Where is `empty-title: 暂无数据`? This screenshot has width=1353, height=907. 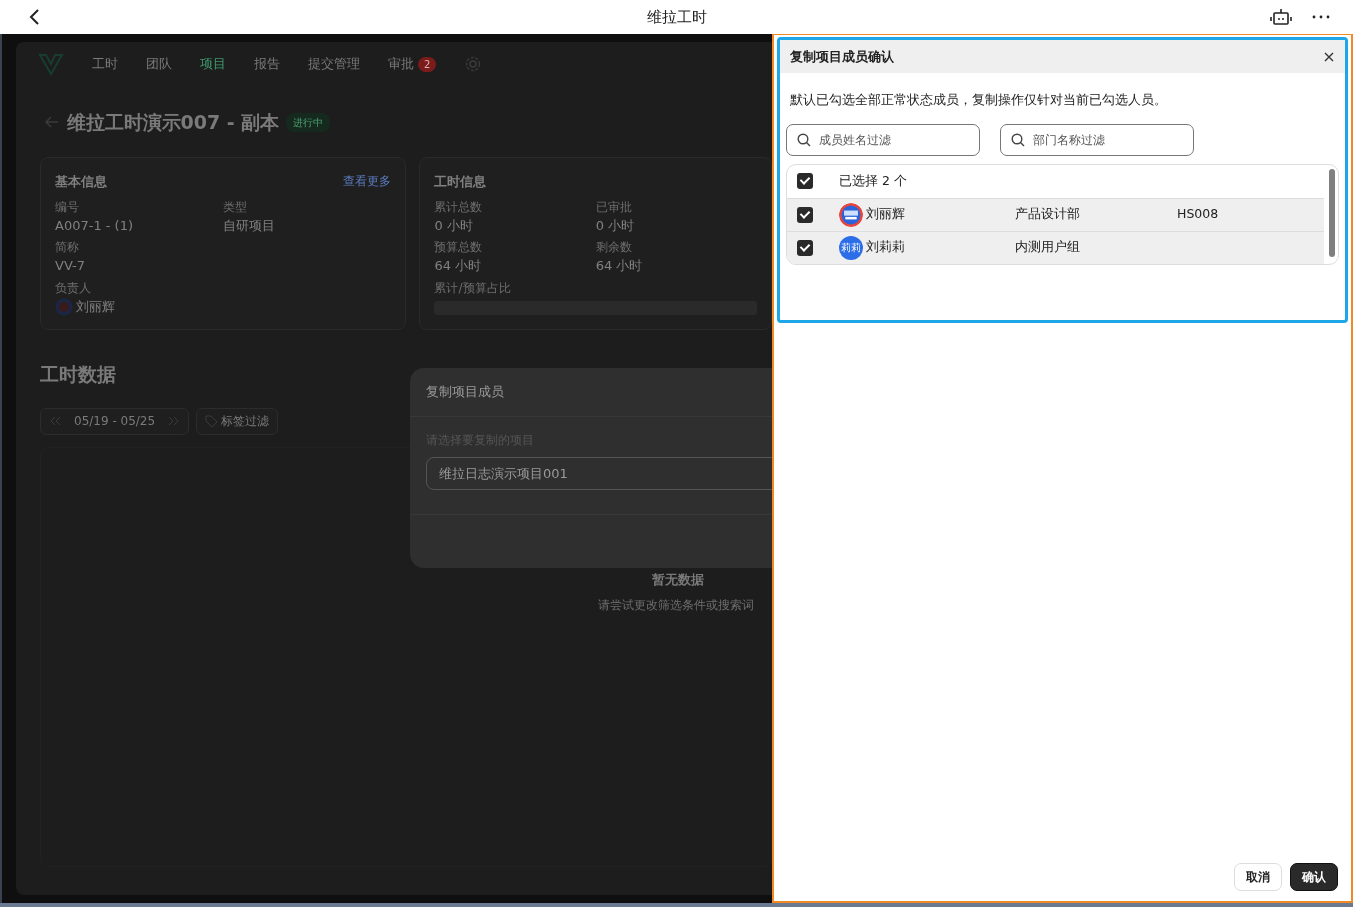
empty-title: 暂无数据 is located at coordinates (678, 580).